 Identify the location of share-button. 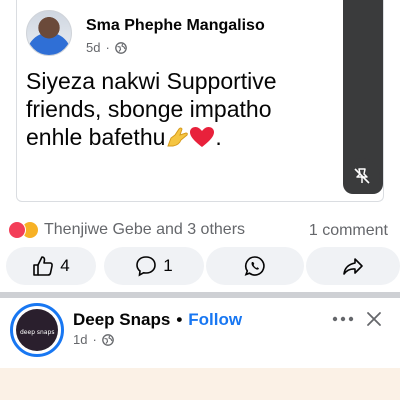
(353, 266).